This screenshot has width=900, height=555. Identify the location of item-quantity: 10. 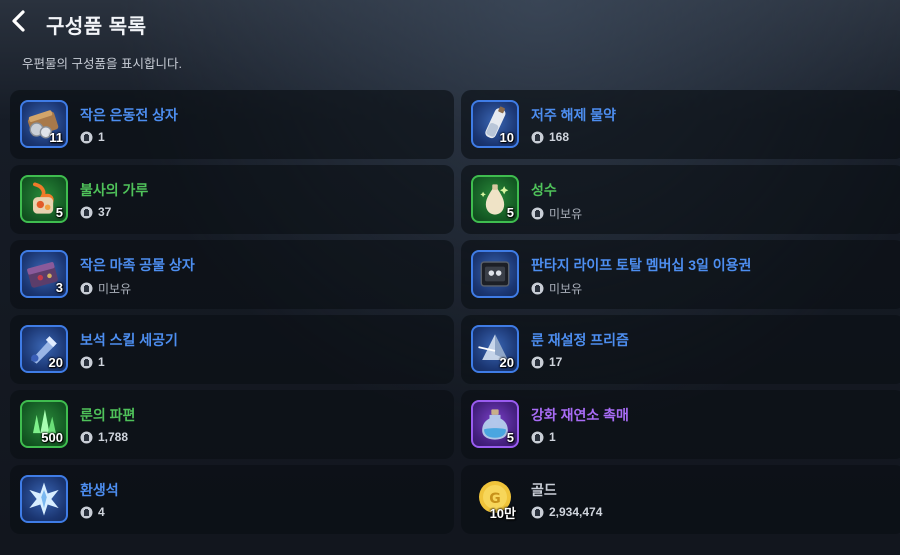
(506, 137).